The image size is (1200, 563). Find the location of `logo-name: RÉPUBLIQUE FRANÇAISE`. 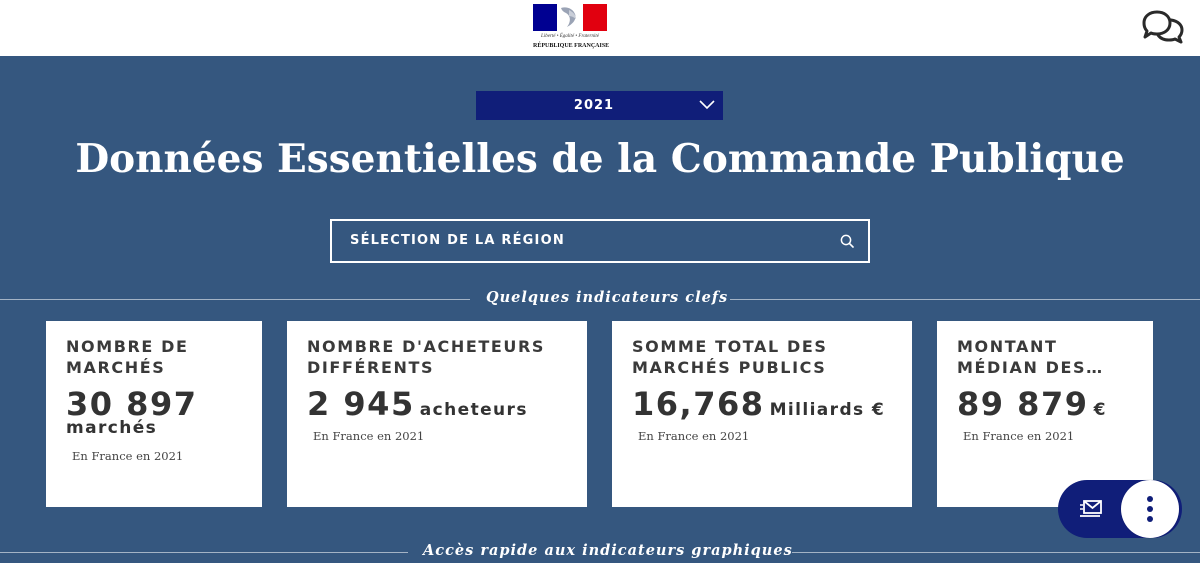

logo-name: RÉPUBLIQUE FRANÇAISE is located at coordinates (571, 46).